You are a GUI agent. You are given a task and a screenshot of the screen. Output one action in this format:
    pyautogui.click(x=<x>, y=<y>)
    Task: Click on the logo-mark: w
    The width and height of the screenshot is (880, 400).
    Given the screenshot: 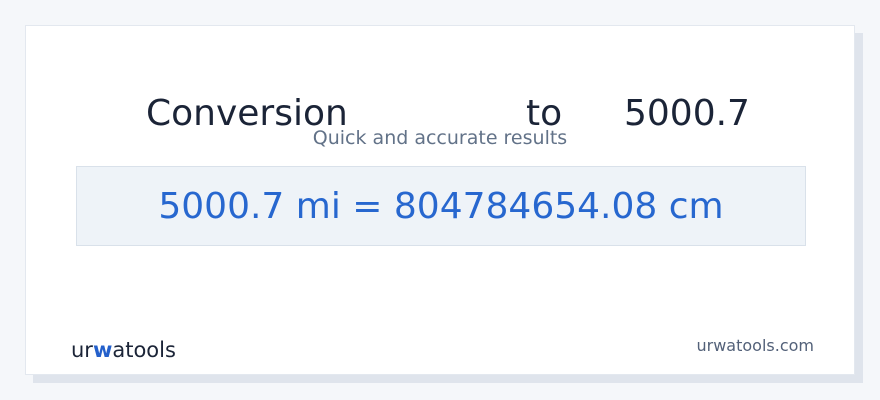 What is the action you would take?
    pyautogui.click(x=102, y=350)
    